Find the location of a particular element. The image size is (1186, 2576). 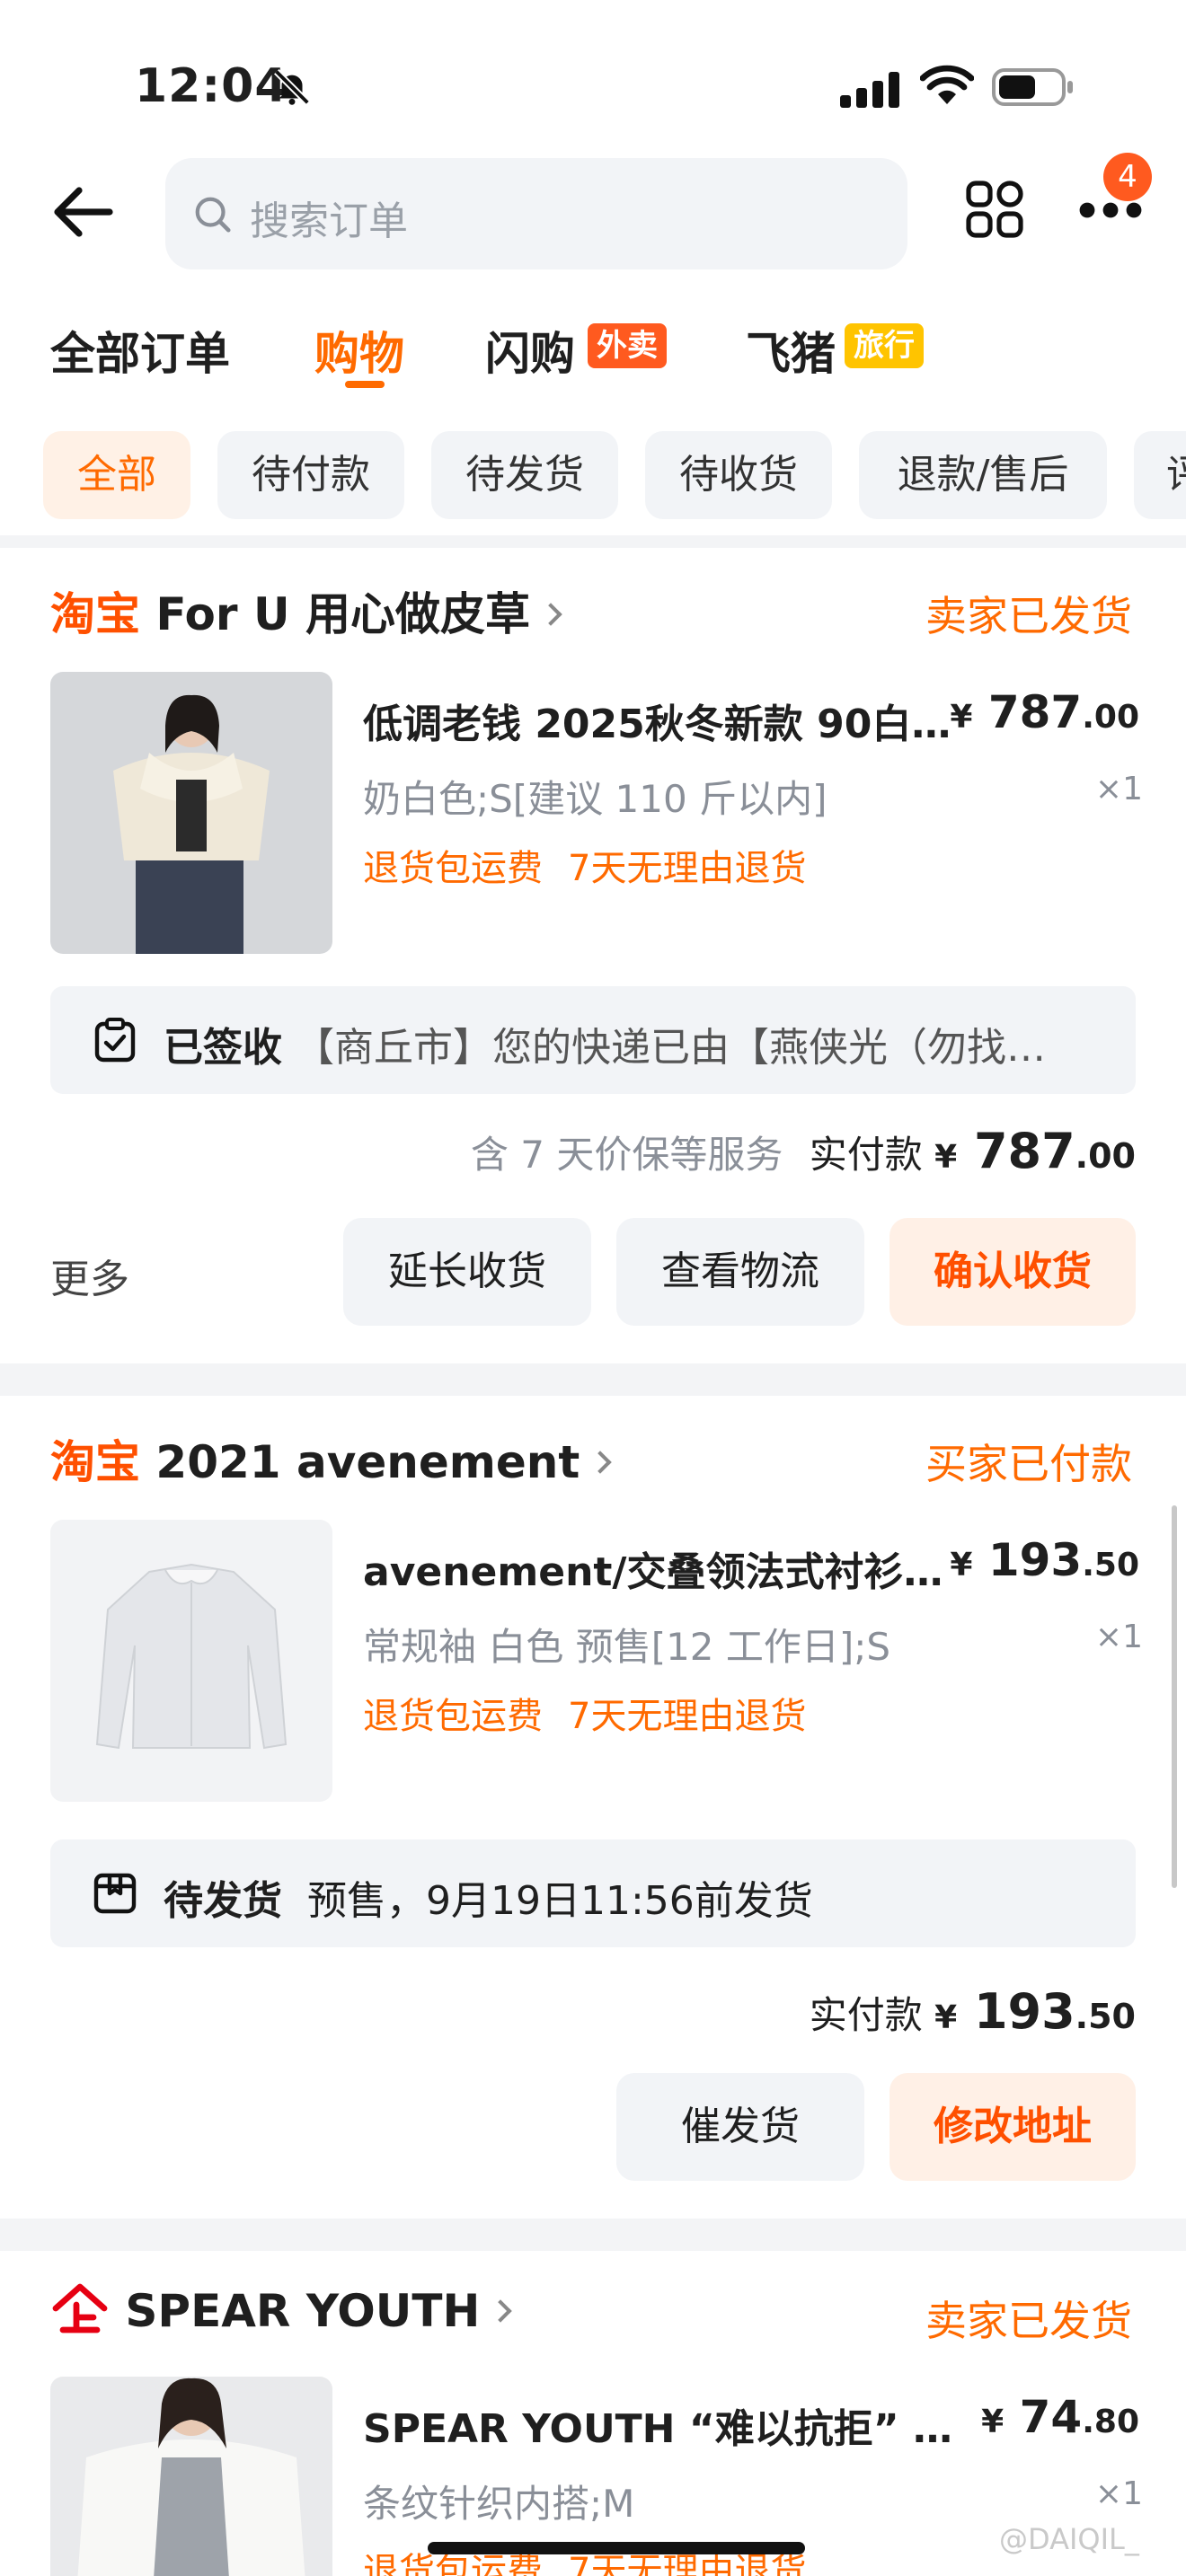

order1-product-image is located at coordinates (191, 813).